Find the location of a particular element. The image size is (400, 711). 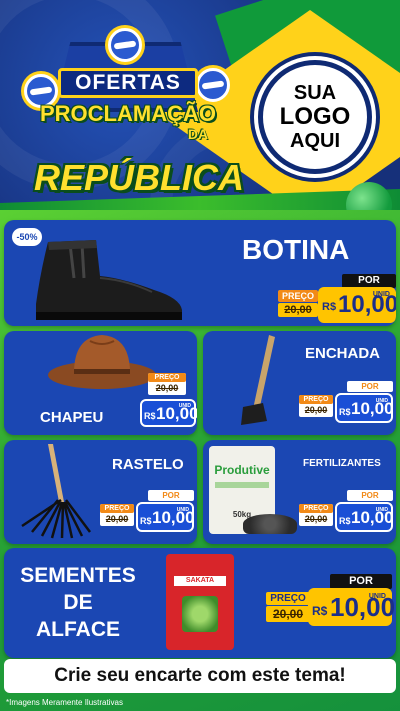

product-name-line: ALFACE is located at coordinates (78, 629).